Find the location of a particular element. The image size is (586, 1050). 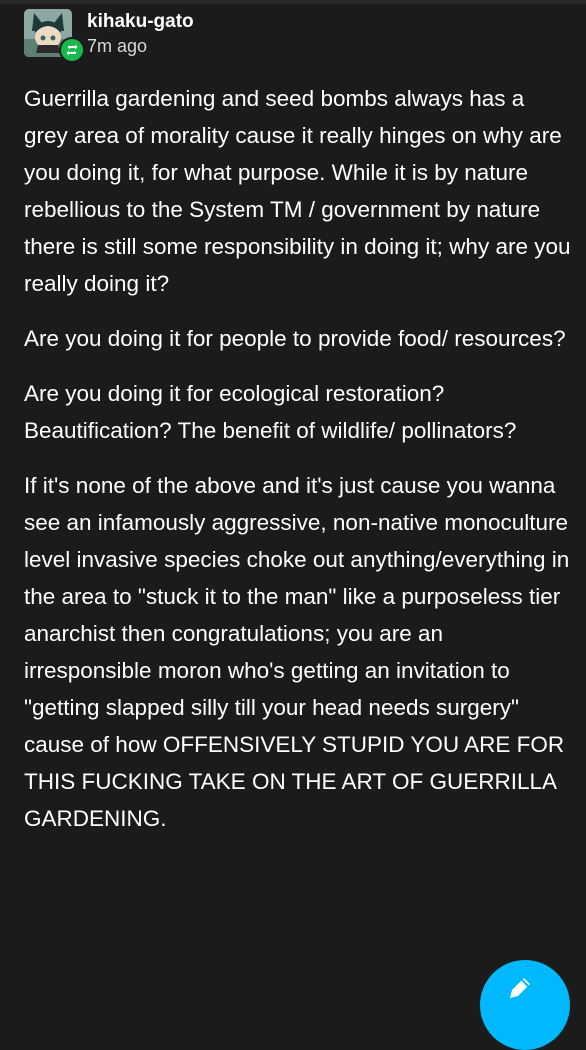

reblog-icon is located at coordinates (72, 50).